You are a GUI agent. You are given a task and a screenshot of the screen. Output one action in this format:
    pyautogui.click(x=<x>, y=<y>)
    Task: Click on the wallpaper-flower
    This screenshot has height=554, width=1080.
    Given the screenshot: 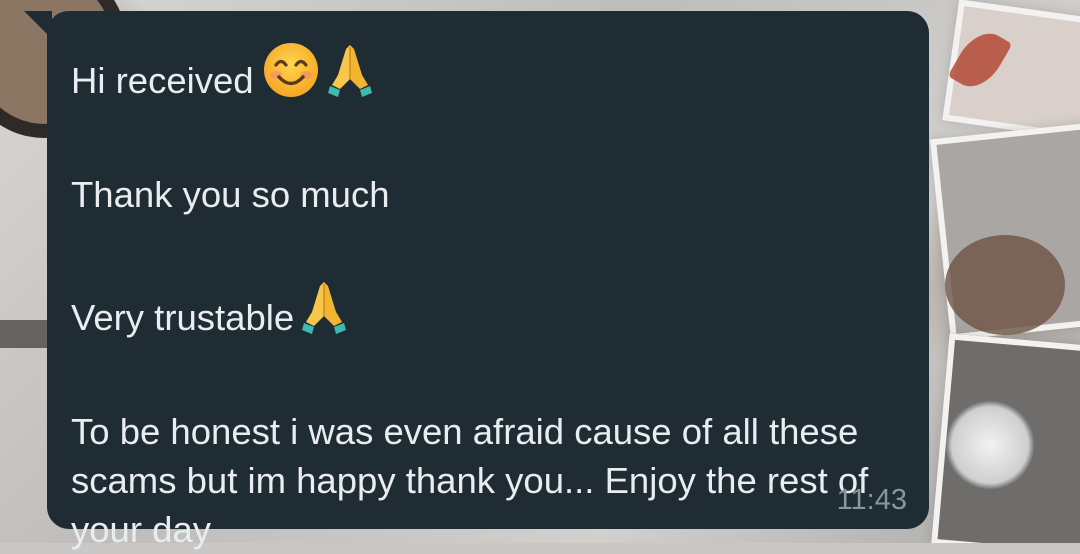 What is the action you would take?
    pyautogui.click(x=990, y=445)
    